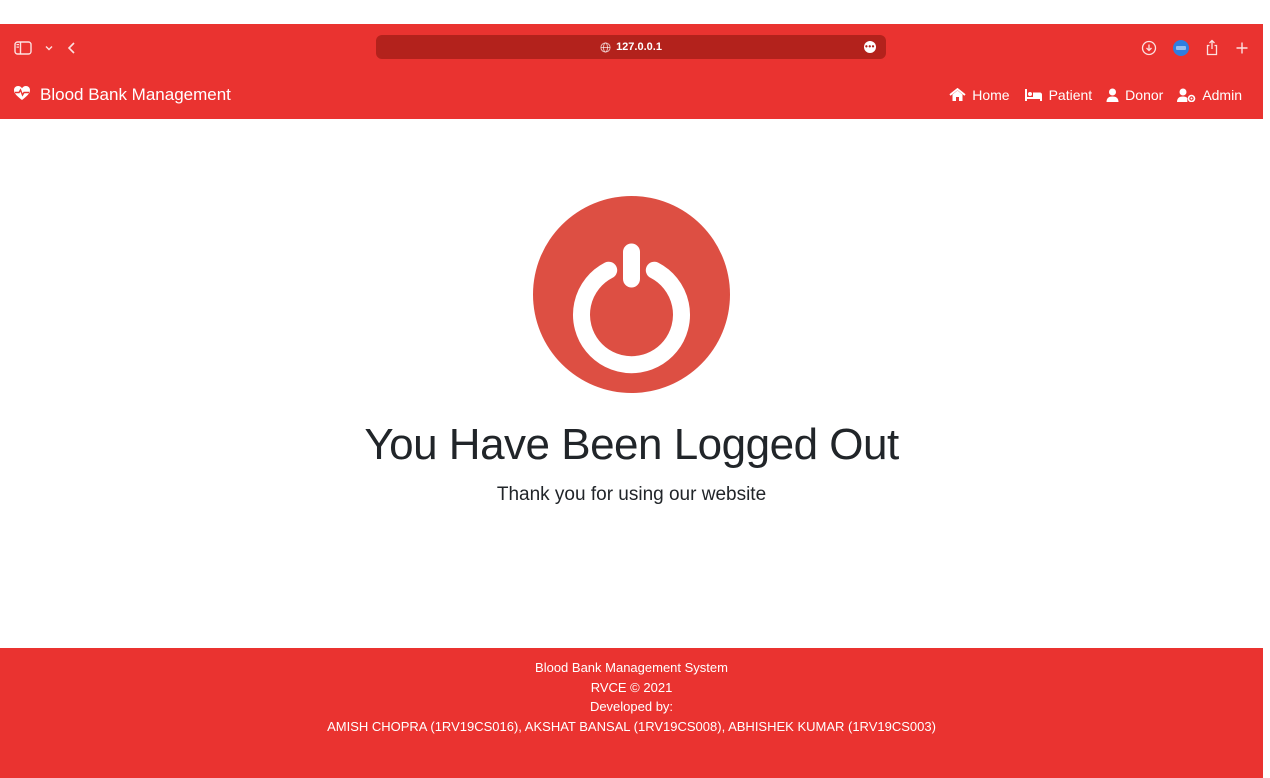 The image size is (1270, 778). Describe the element at coordinates (1212, 47) in the screenshot. I see `share-icon` at that location.